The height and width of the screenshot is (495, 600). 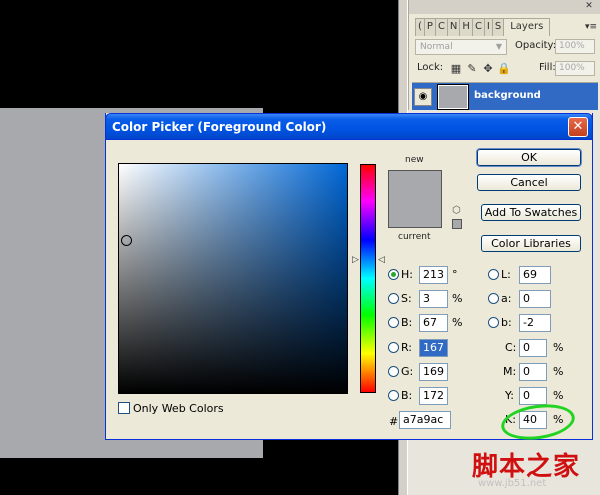 What do you see at coordinates (456, 68) in the screenshot?
I see `lock-transparency-icon: ▦` at bounding box center [456, 68].